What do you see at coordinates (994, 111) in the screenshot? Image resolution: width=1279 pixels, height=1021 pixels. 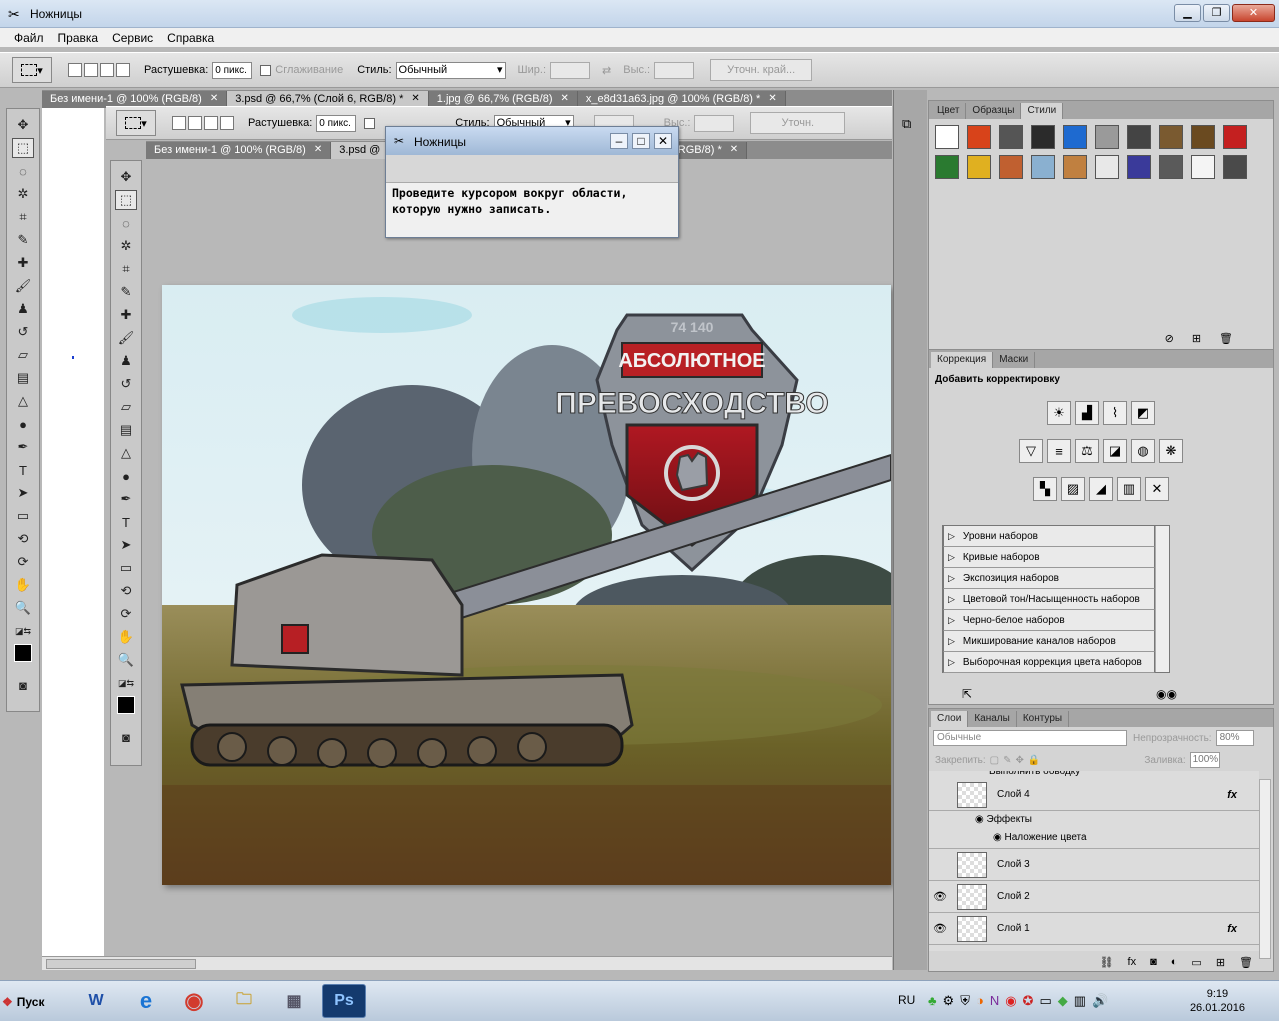 I see `tab-swatches: Образцы` at bounding box center [994, 111].